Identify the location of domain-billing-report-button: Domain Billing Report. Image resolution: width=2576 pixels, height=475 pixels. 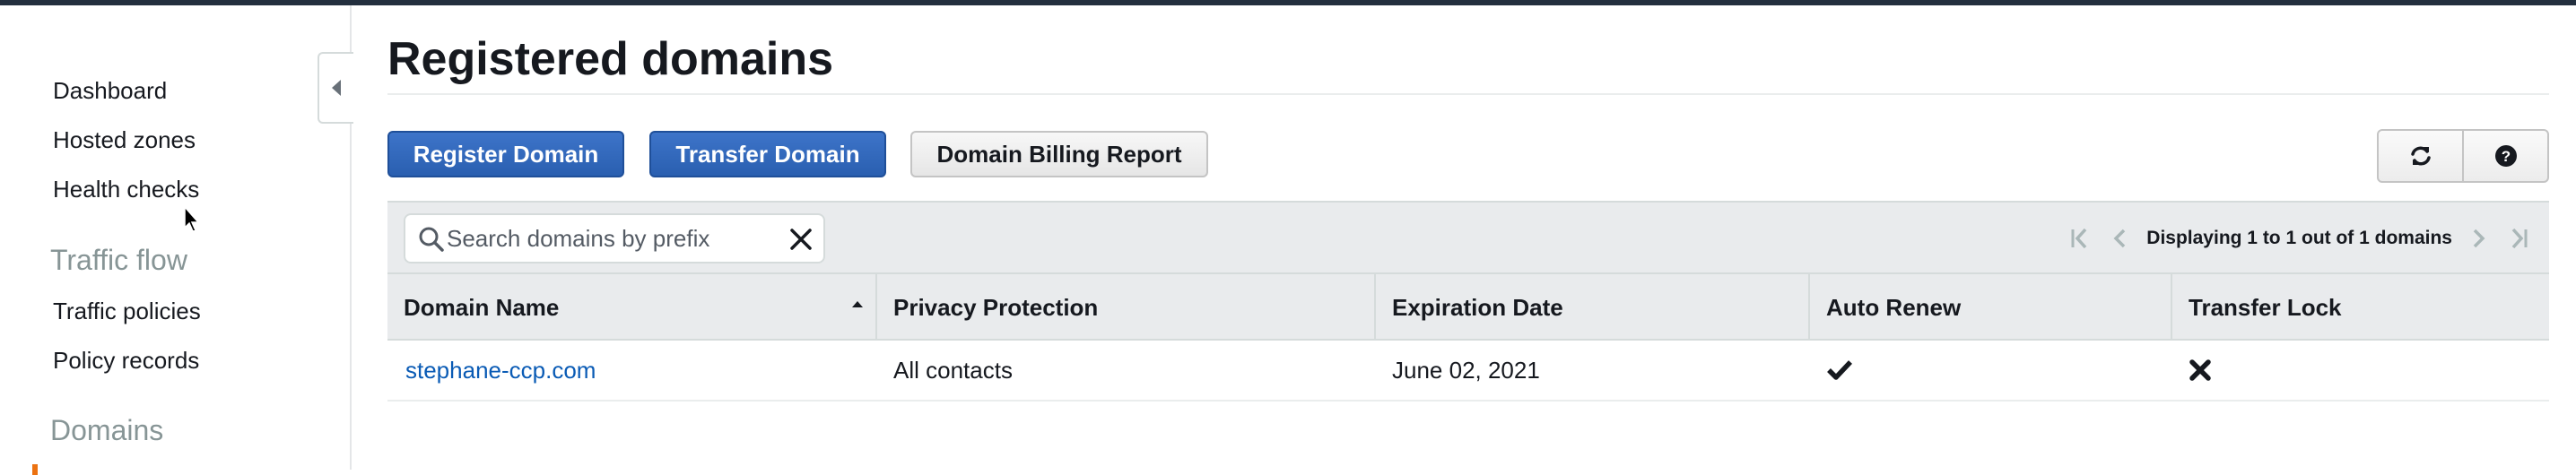
(1059, 154).